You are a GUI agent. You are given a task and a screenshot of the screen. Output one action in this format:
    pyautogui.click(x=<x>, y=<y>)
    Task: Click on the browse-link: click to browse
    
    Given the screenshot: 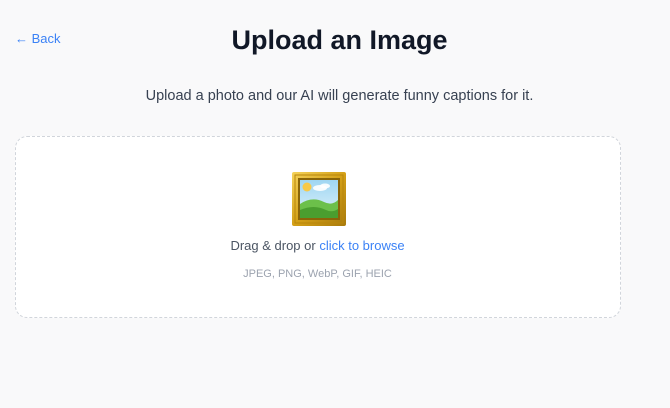 What is the action you would take?
    pyautogui.click(x=361, y=245)
    